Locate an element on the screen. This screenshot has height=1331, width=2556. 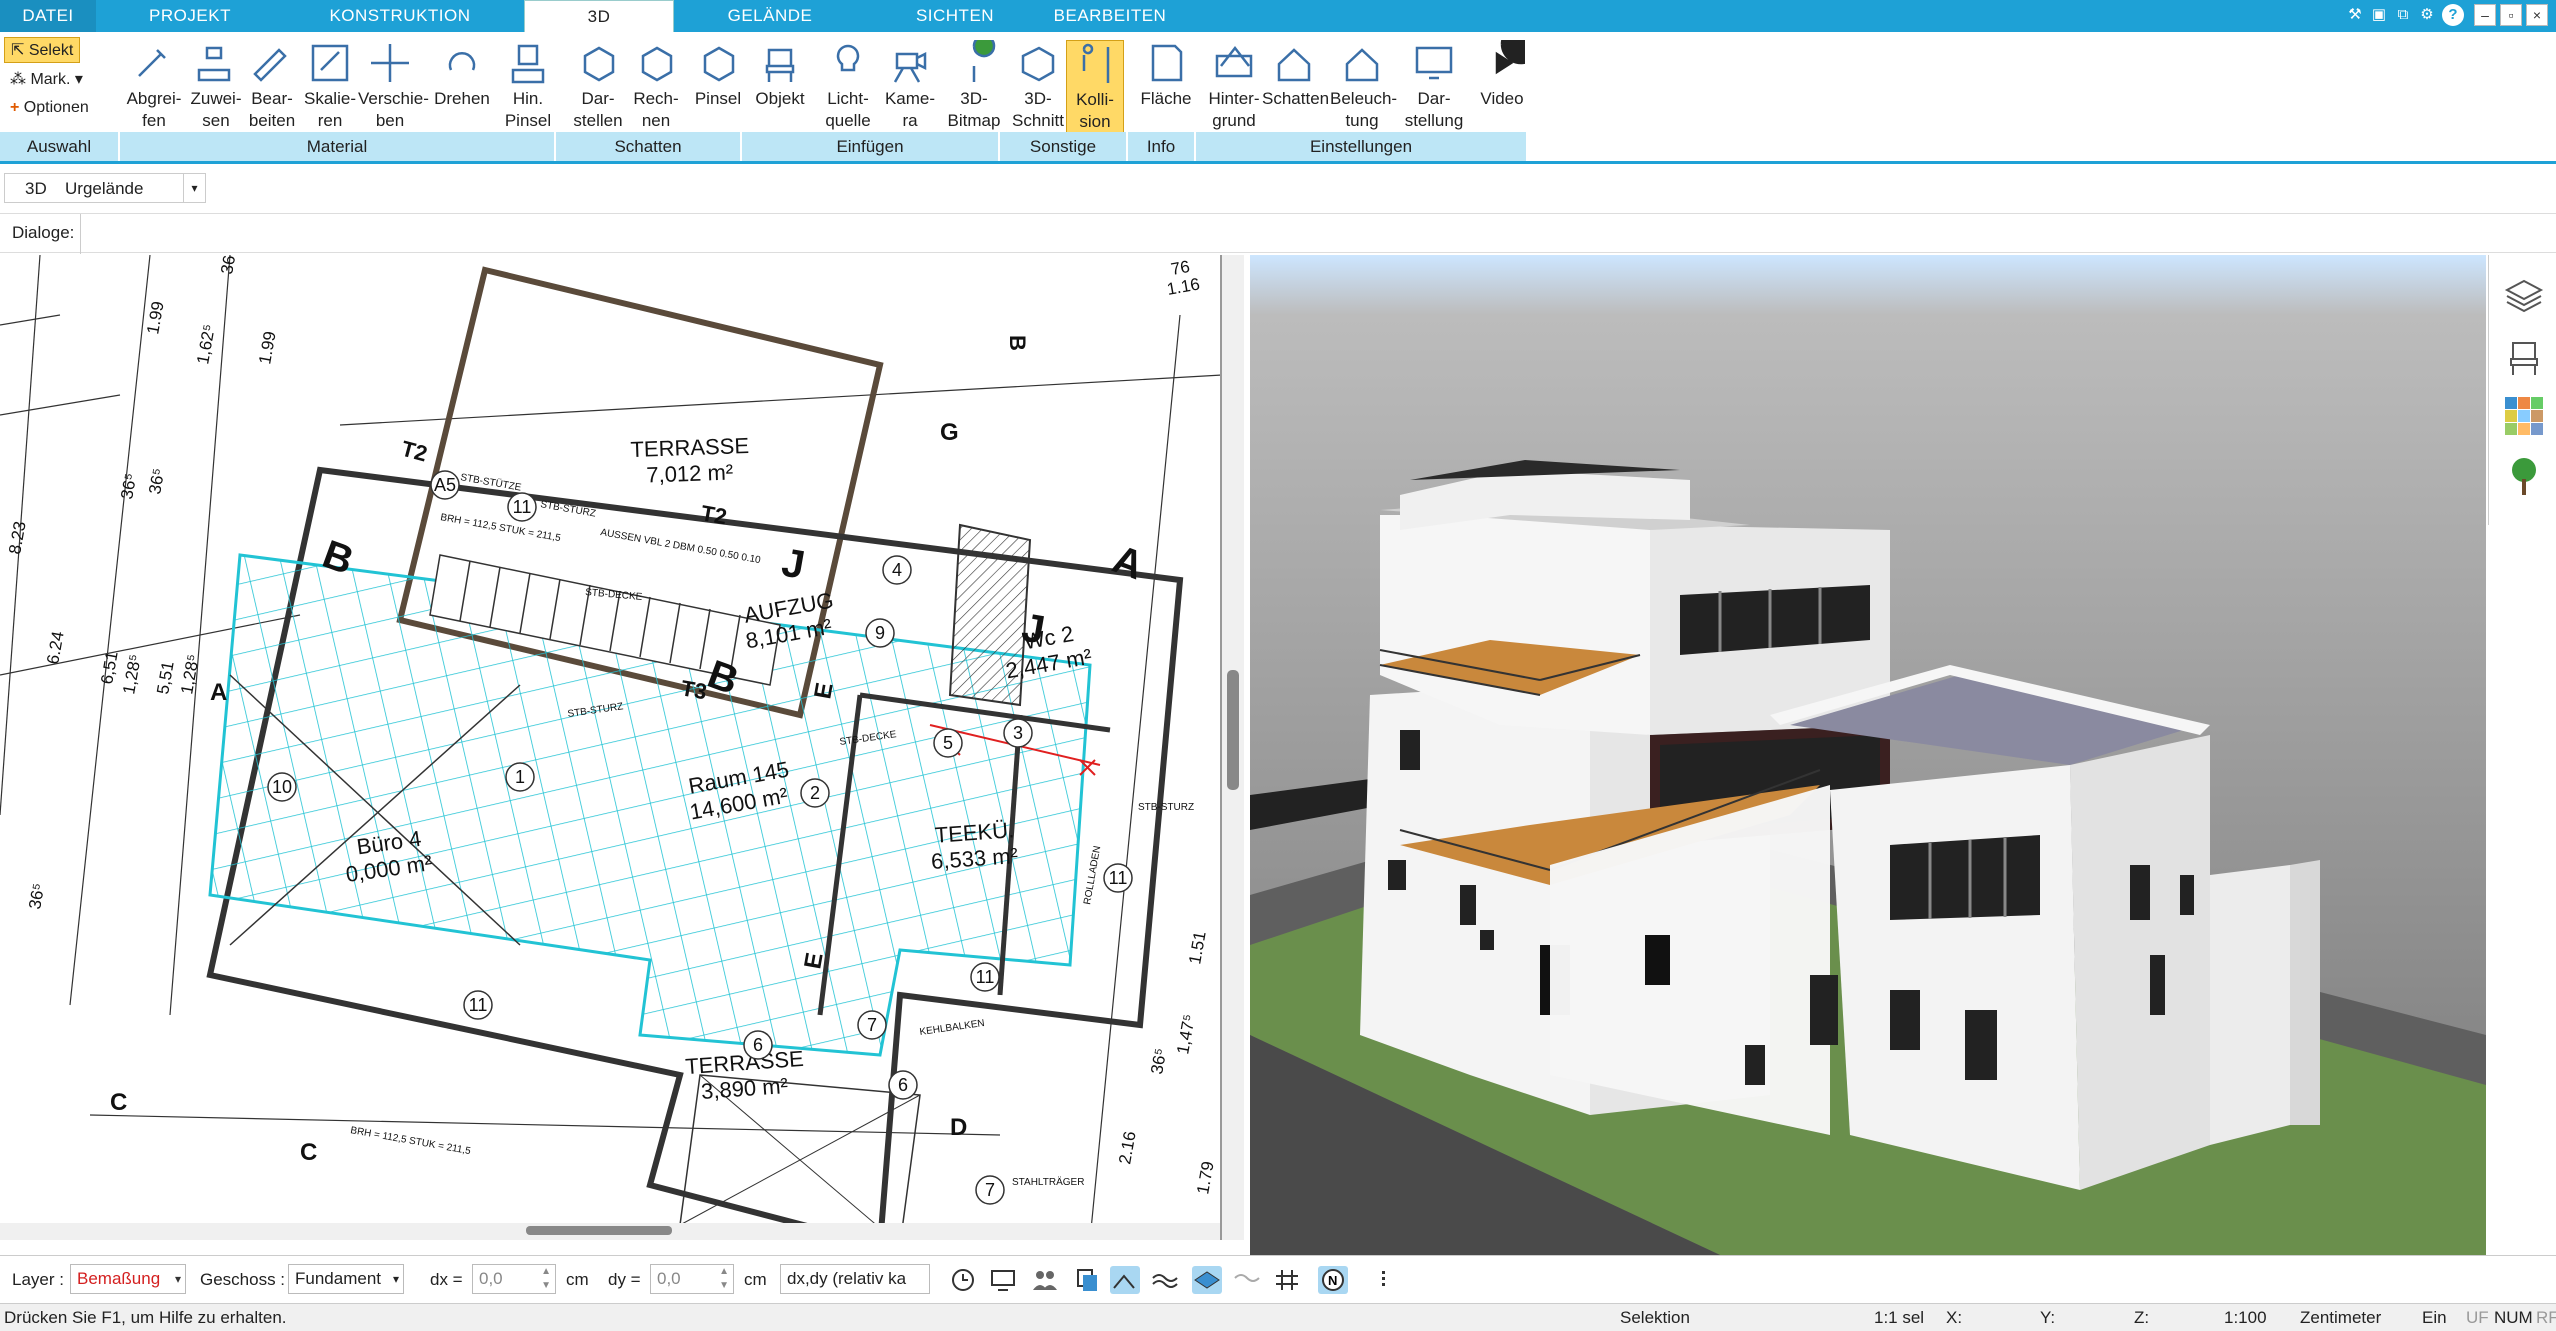
dx-value: 0,0 is located at coordinates (491, 1278).